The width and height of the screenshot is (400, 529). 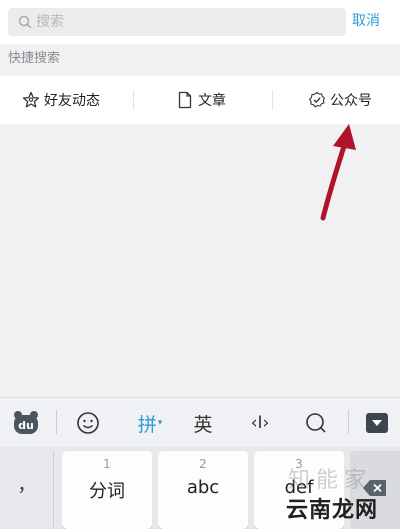 What do you see at coordinates (203, 464) in the screenshot?
I see `key-number: 2` at bounding box center [203, 464].